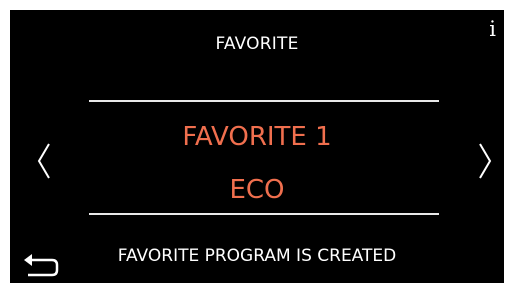 The height and width of the screenshot is (284, 505). Describe the element at coordinates (492, 29) in the screenshot. I see `info-icon: i` at that location.